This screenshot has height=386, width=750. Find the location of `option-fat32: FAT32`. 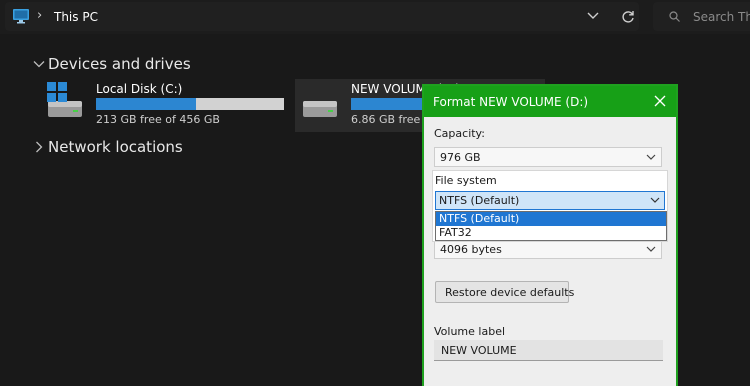

option-fat32: FAT32 is located at coordinates (551, 233).